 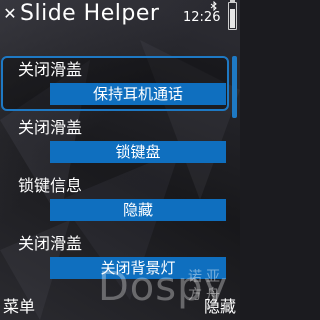 I want to click on softkey-bar: 菜单 隐藏, so click(x=120, y=307).